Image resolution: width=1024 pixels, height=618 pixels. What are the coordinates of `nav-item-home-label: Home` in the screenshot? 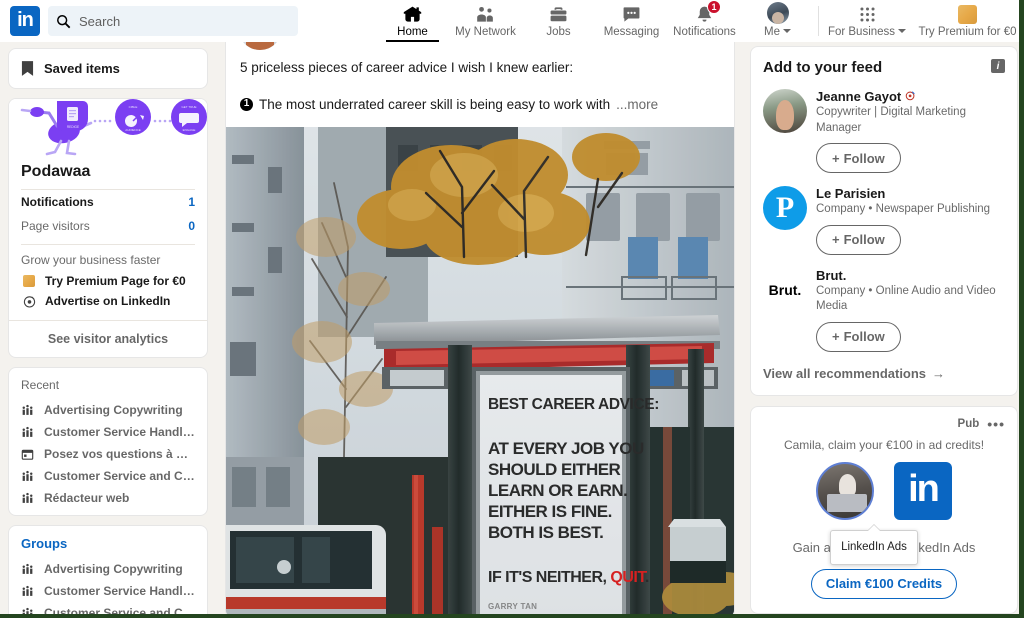 It's located at (412, 31).